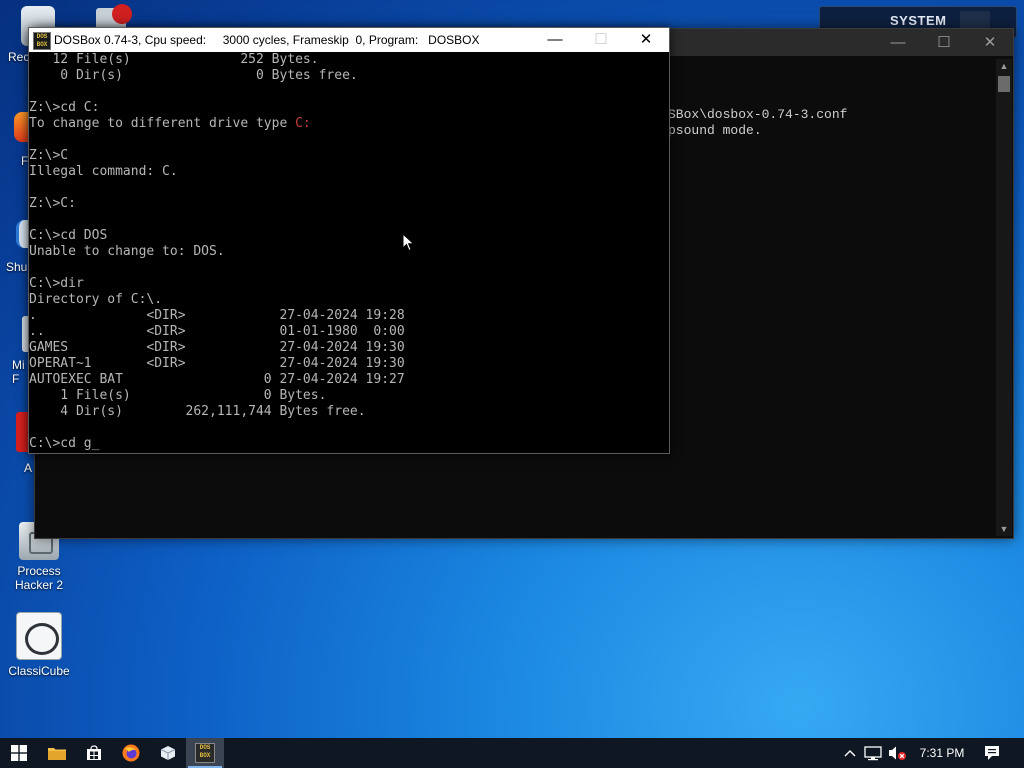  I want to click on taskbar-store, so click(94, 753).